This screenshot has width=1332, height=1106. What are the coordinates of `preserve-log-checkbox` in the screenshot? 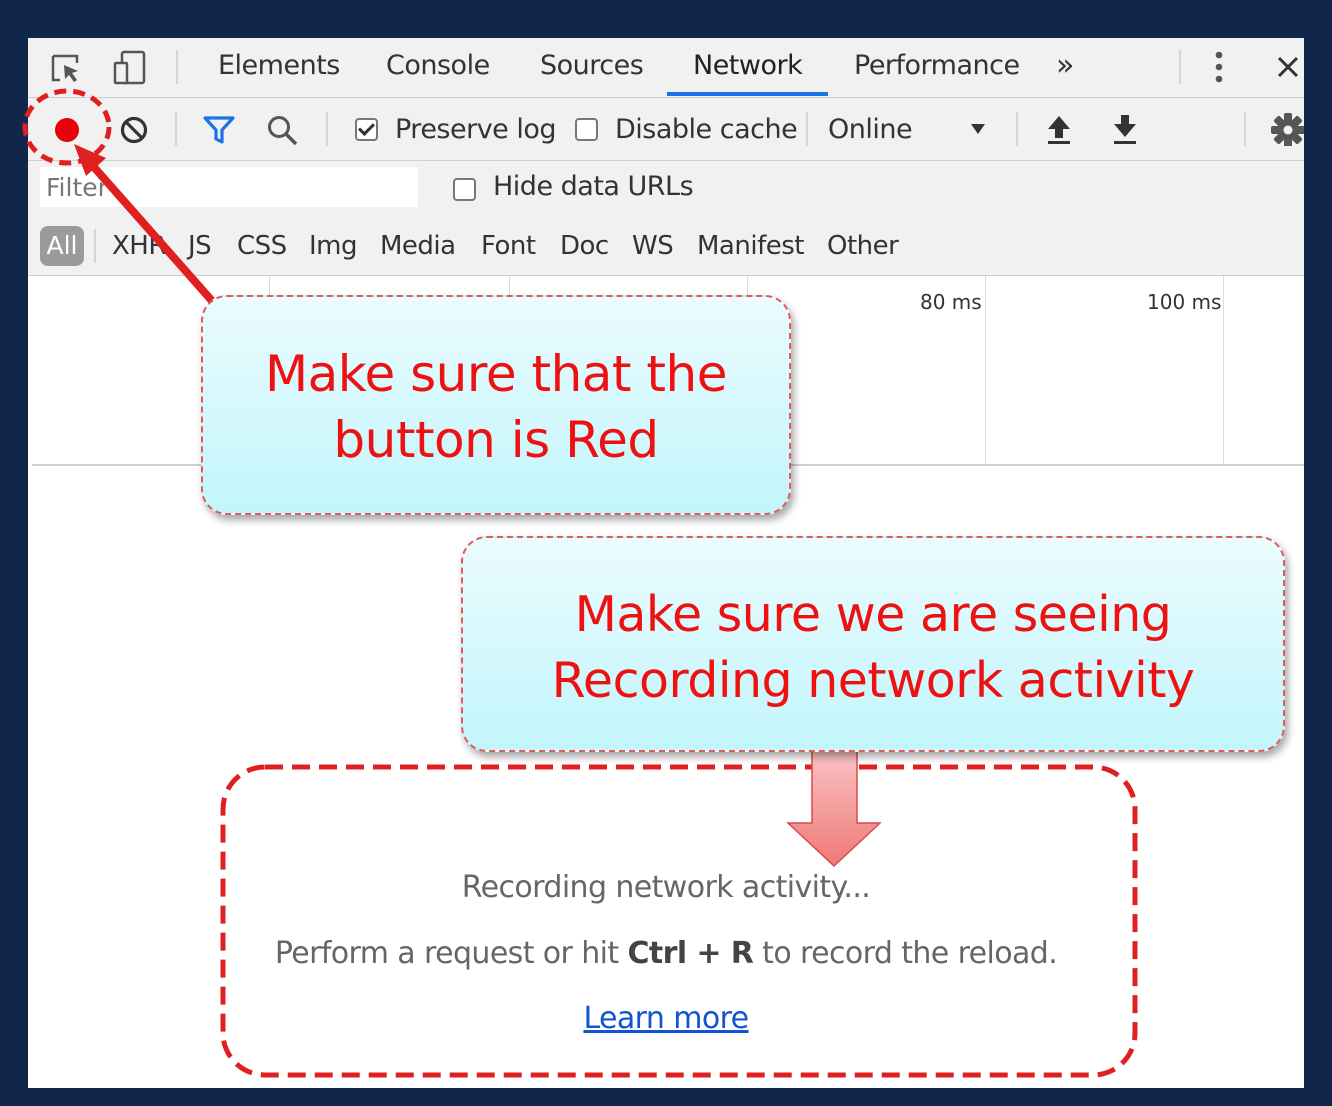 It's located at (366, 129).